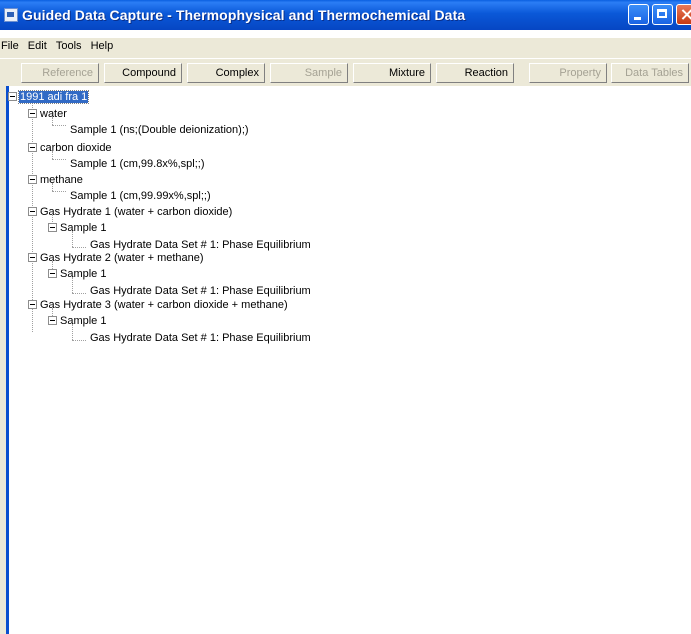 This screenshot has height=634, width=691. What do you see at coordinates (638, 14) in the screenshot?
I see `minimize-button` at bounding box center [638, 14].